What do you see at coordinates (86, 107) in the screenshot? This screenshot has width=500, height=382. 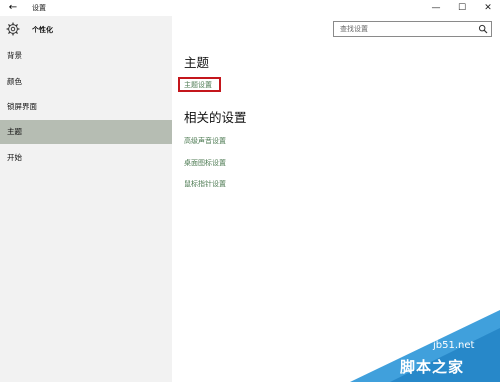 I see `sidebar-item-lock-screen: 锁屏界面` at bounding box center [86, 107].